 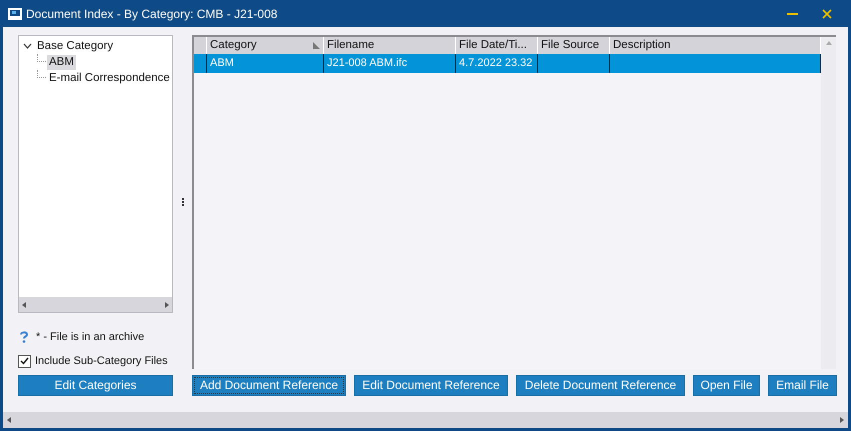 I want to click on table-cell-text: J21-008 ABM.ifc, so click(x=367, y=63).